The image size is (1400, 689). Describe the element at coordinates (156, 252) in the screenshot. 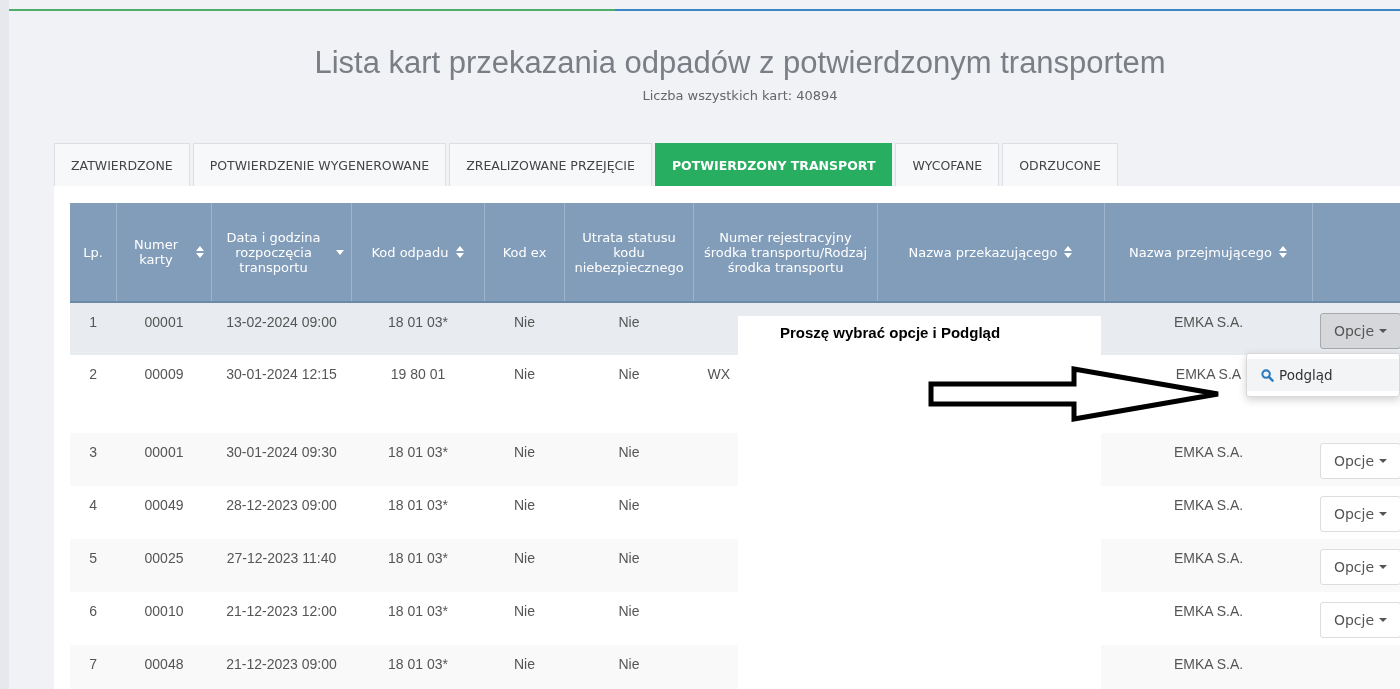

I see `column-header: Numer karty` at that location.